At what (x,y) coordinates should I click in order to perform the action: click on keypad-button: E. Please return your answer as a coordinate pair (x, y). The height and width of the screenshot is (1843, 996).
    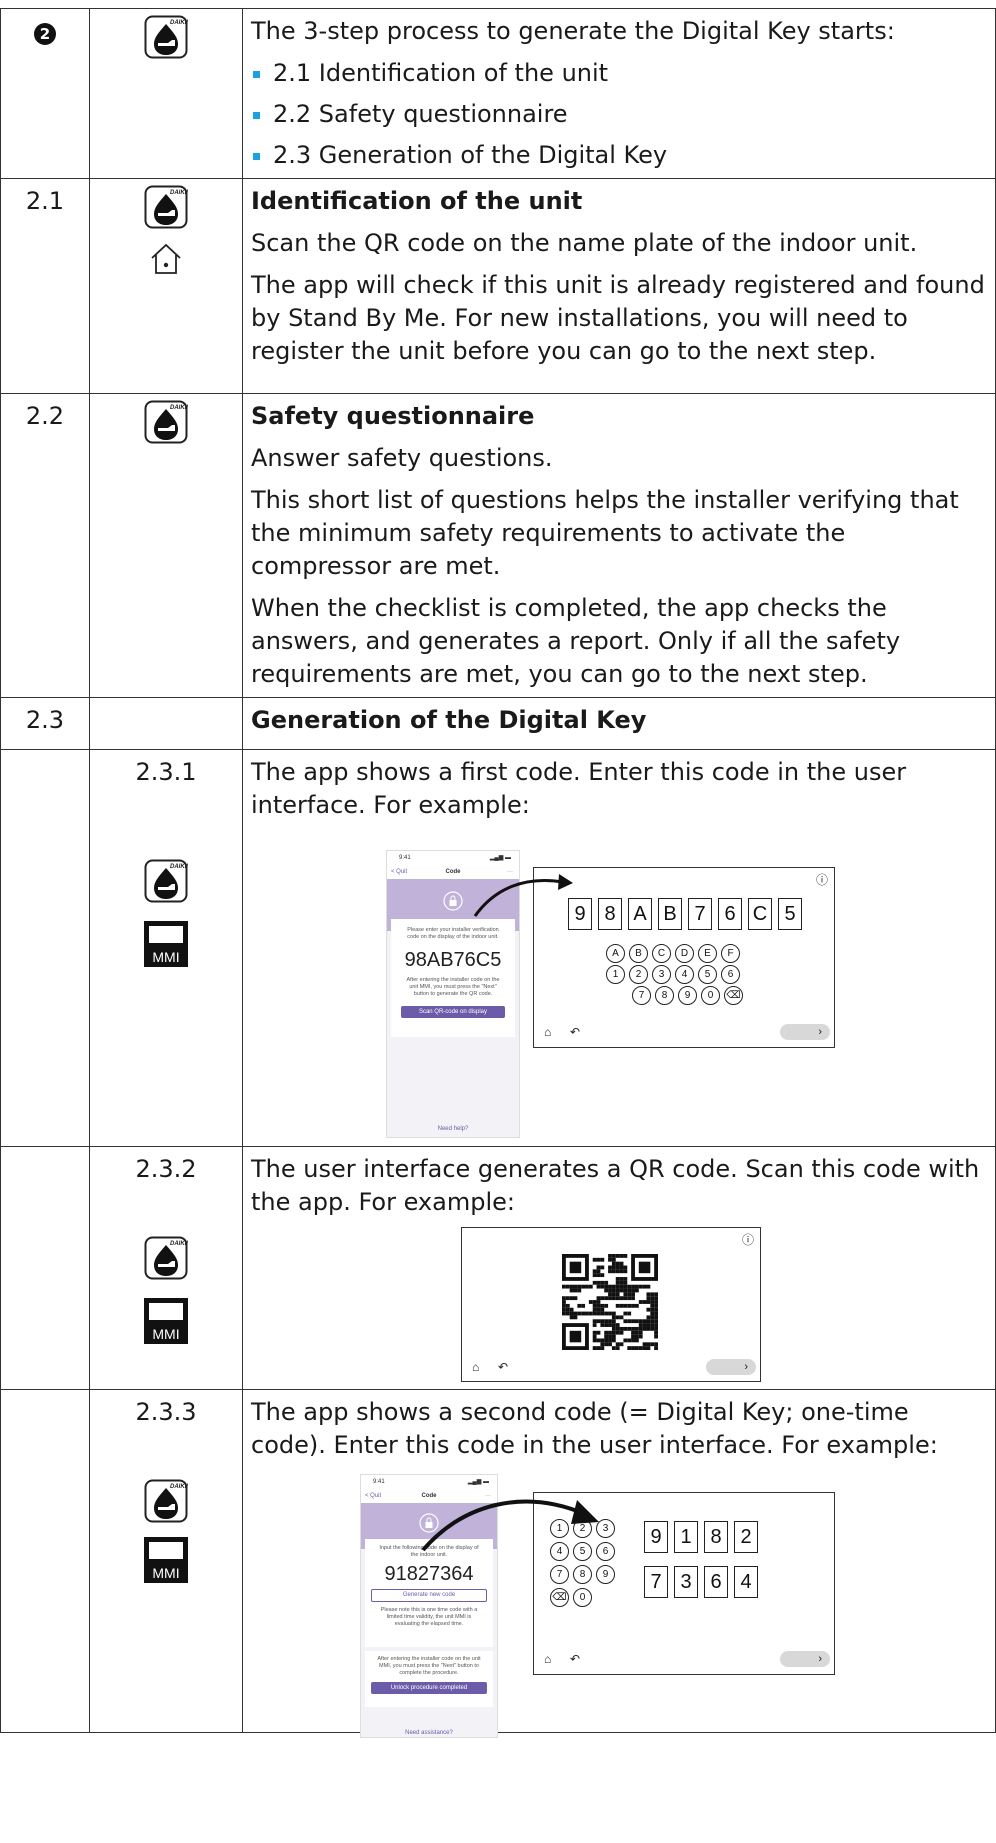
    Looking at the image, I should click on (707, 953).